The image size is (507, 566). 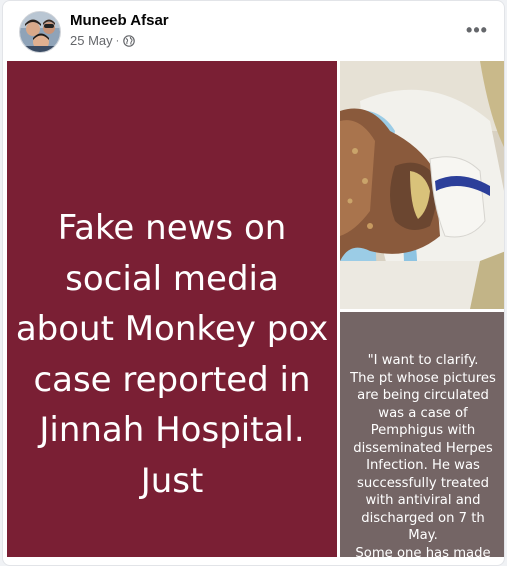 I want to click on more-options-icon: •••, so click(x=477, y=30).